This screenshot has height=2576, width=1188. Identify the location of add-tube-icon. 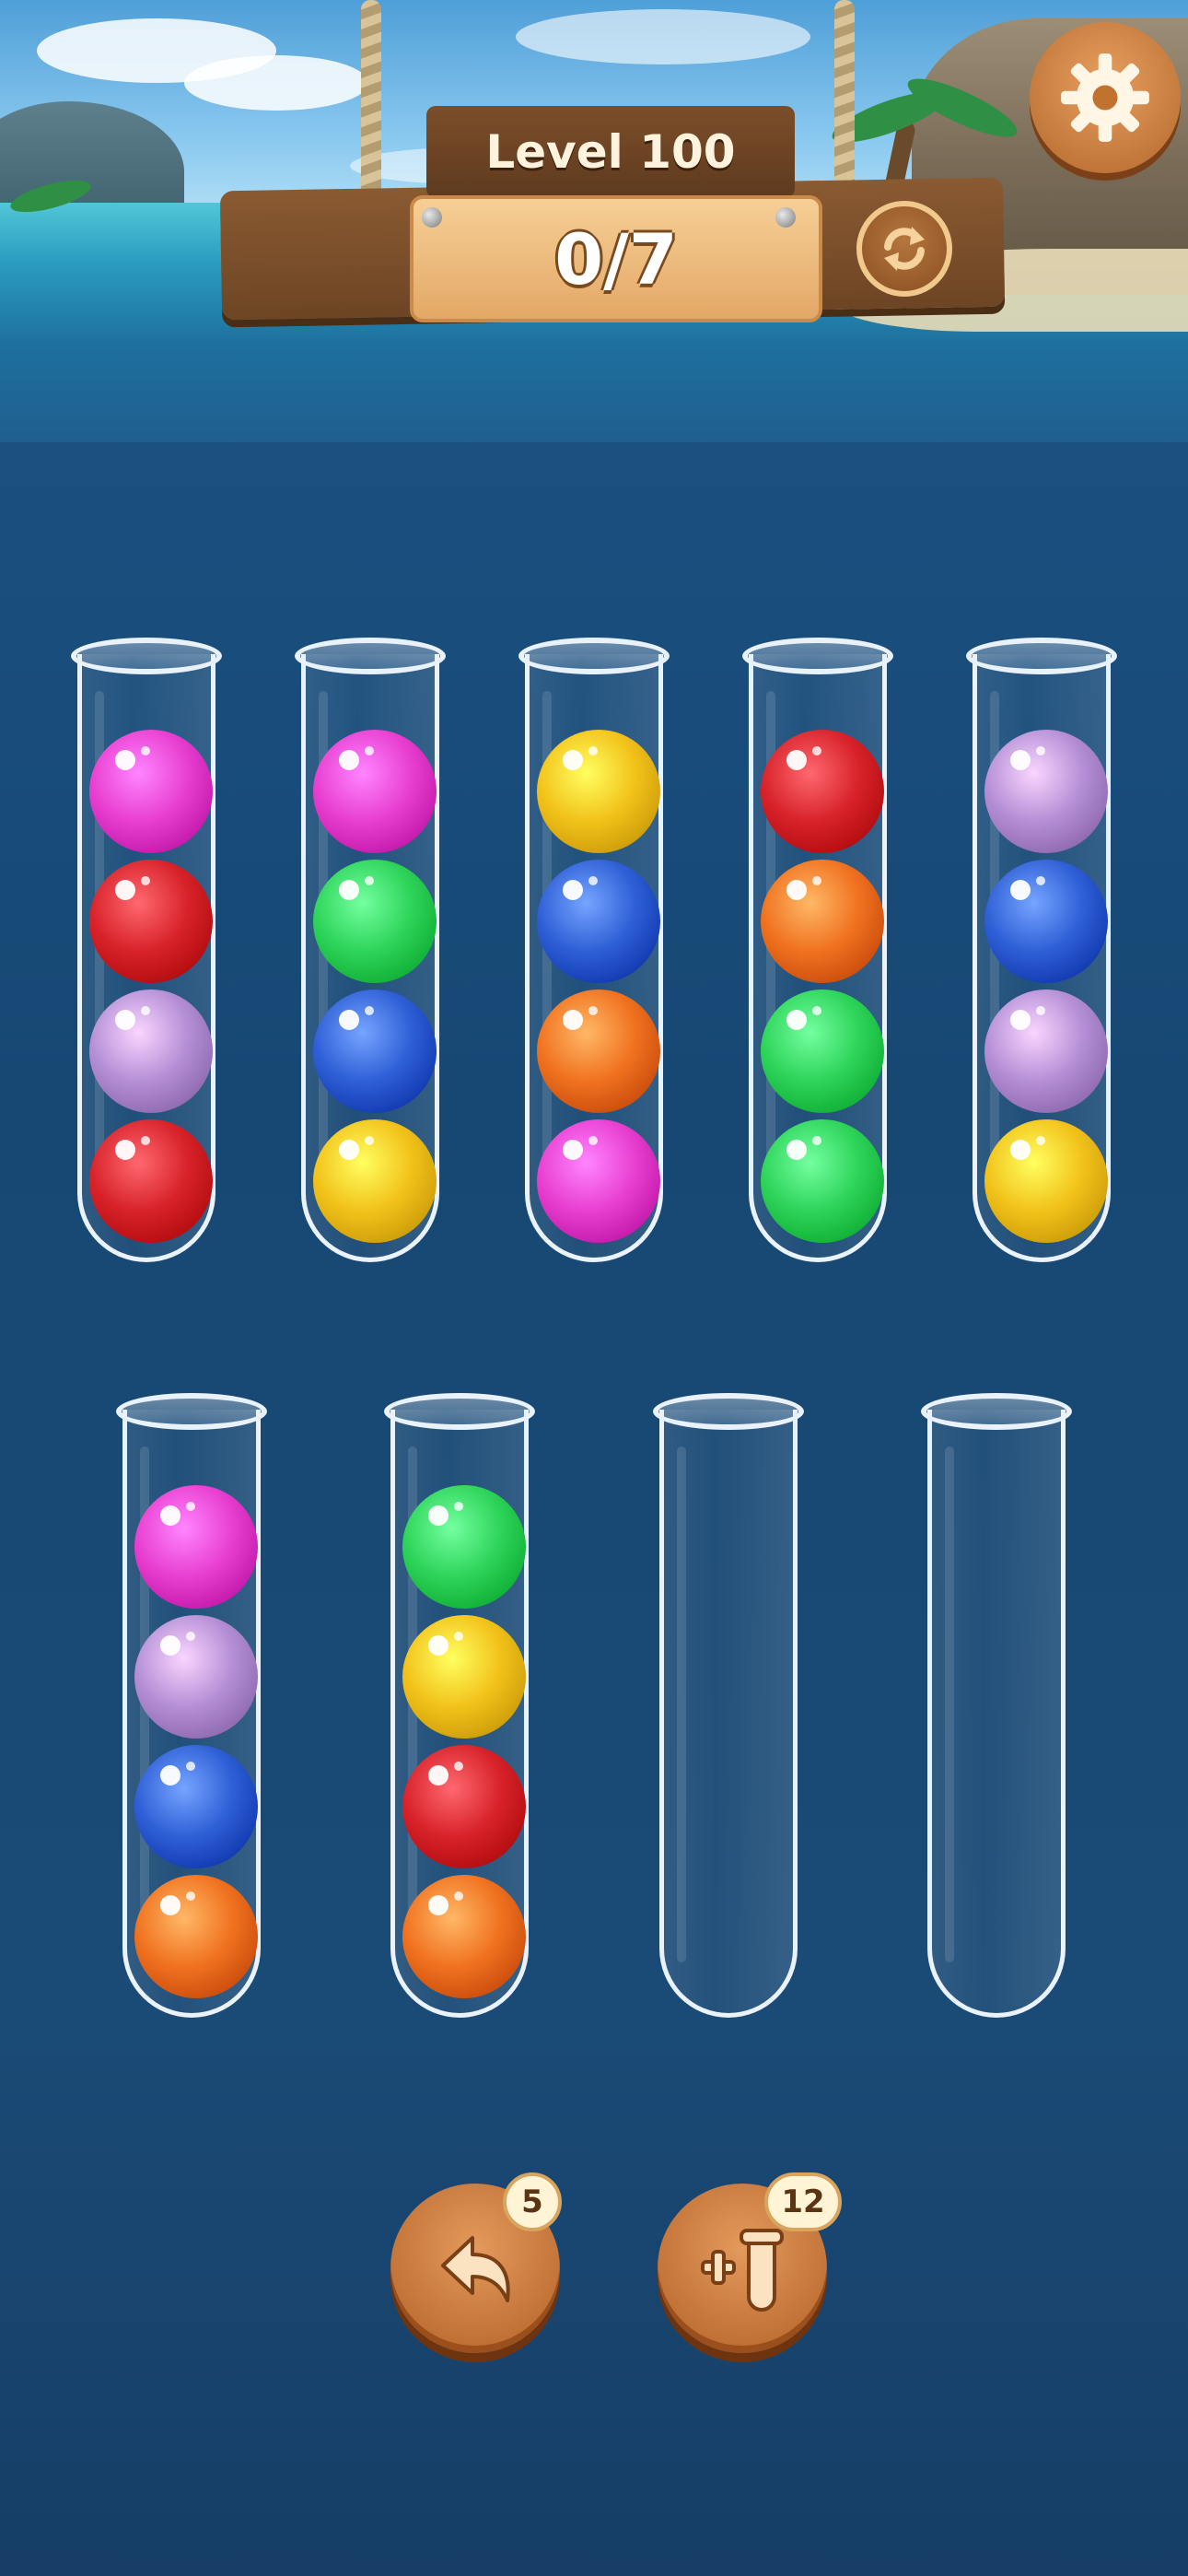
(742, 2270).